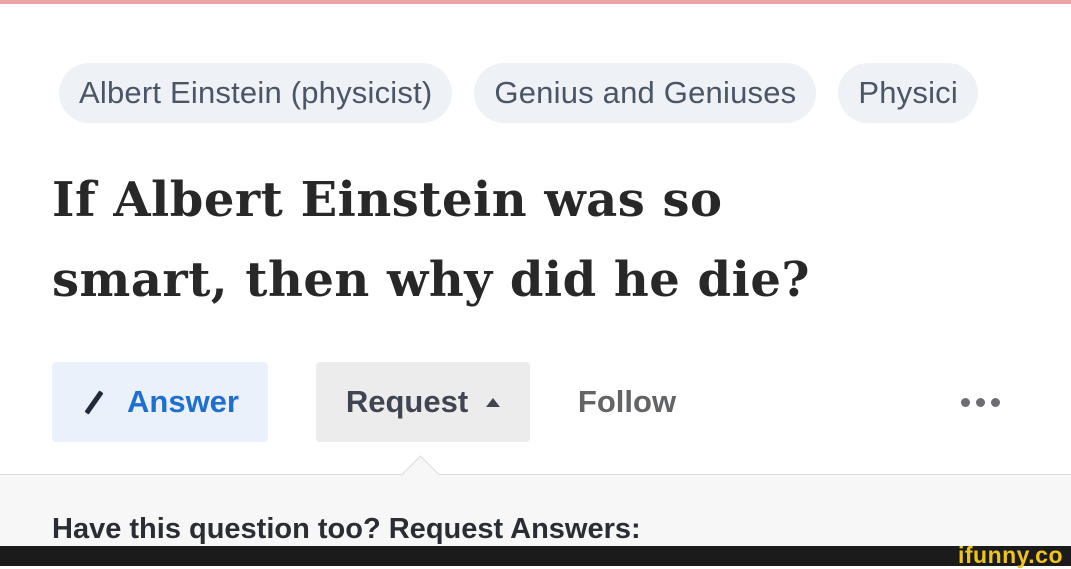 The width and height of the screenshot is (1071, 569). What do you see at coordinates (94, 402) in the screenshot?
I see `pencil-icon` at bounding box center [94, 402].